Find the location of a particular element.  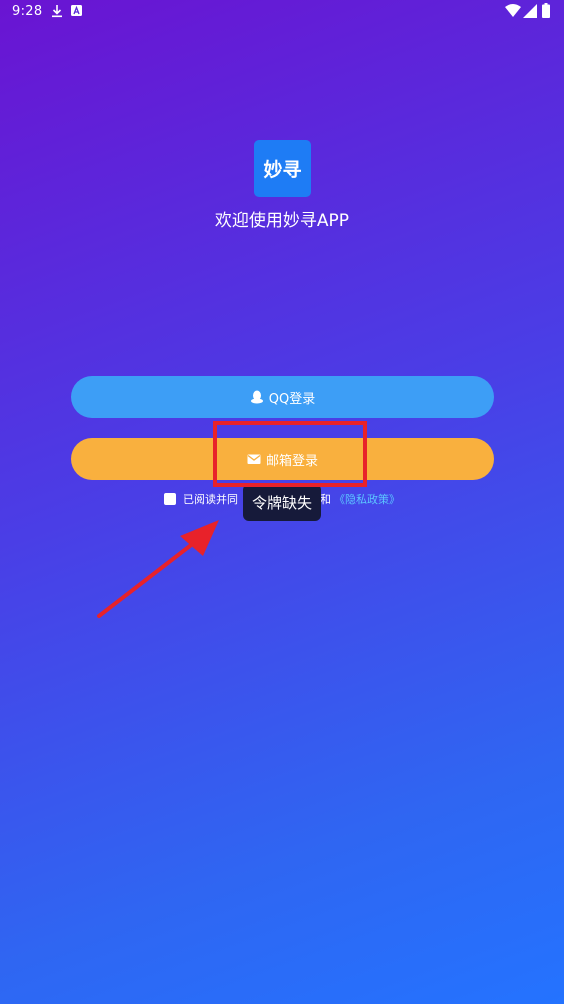

welcome-text: 欢迎使用妙寻APP is located at coordinates (282, 221).